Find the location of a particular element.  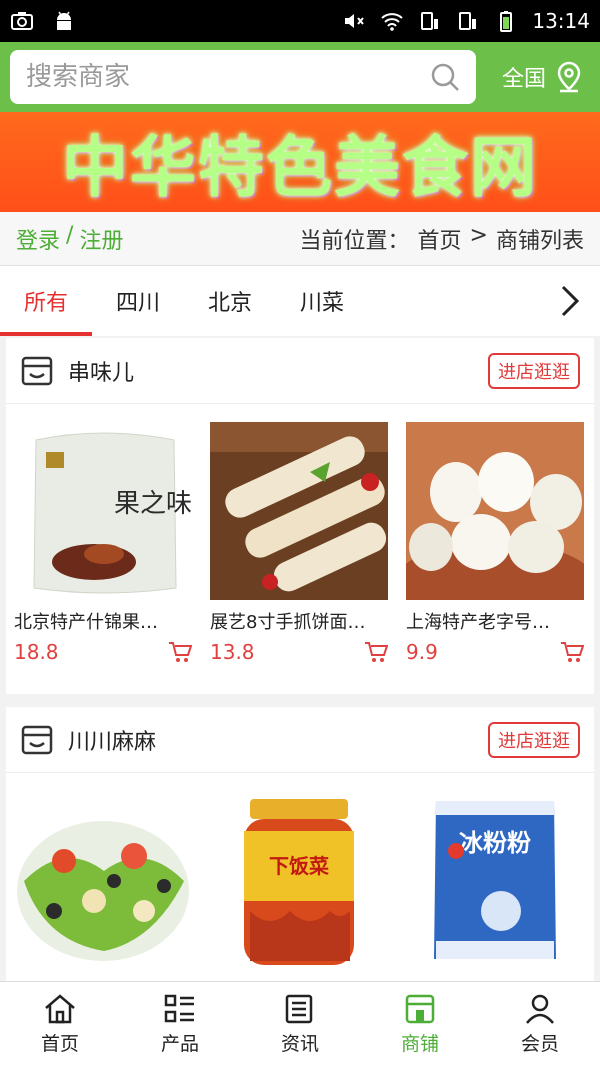

bottom-navigation: 首页 产品 资讯 商铺 会员 is located at coordinates (300, 1024).